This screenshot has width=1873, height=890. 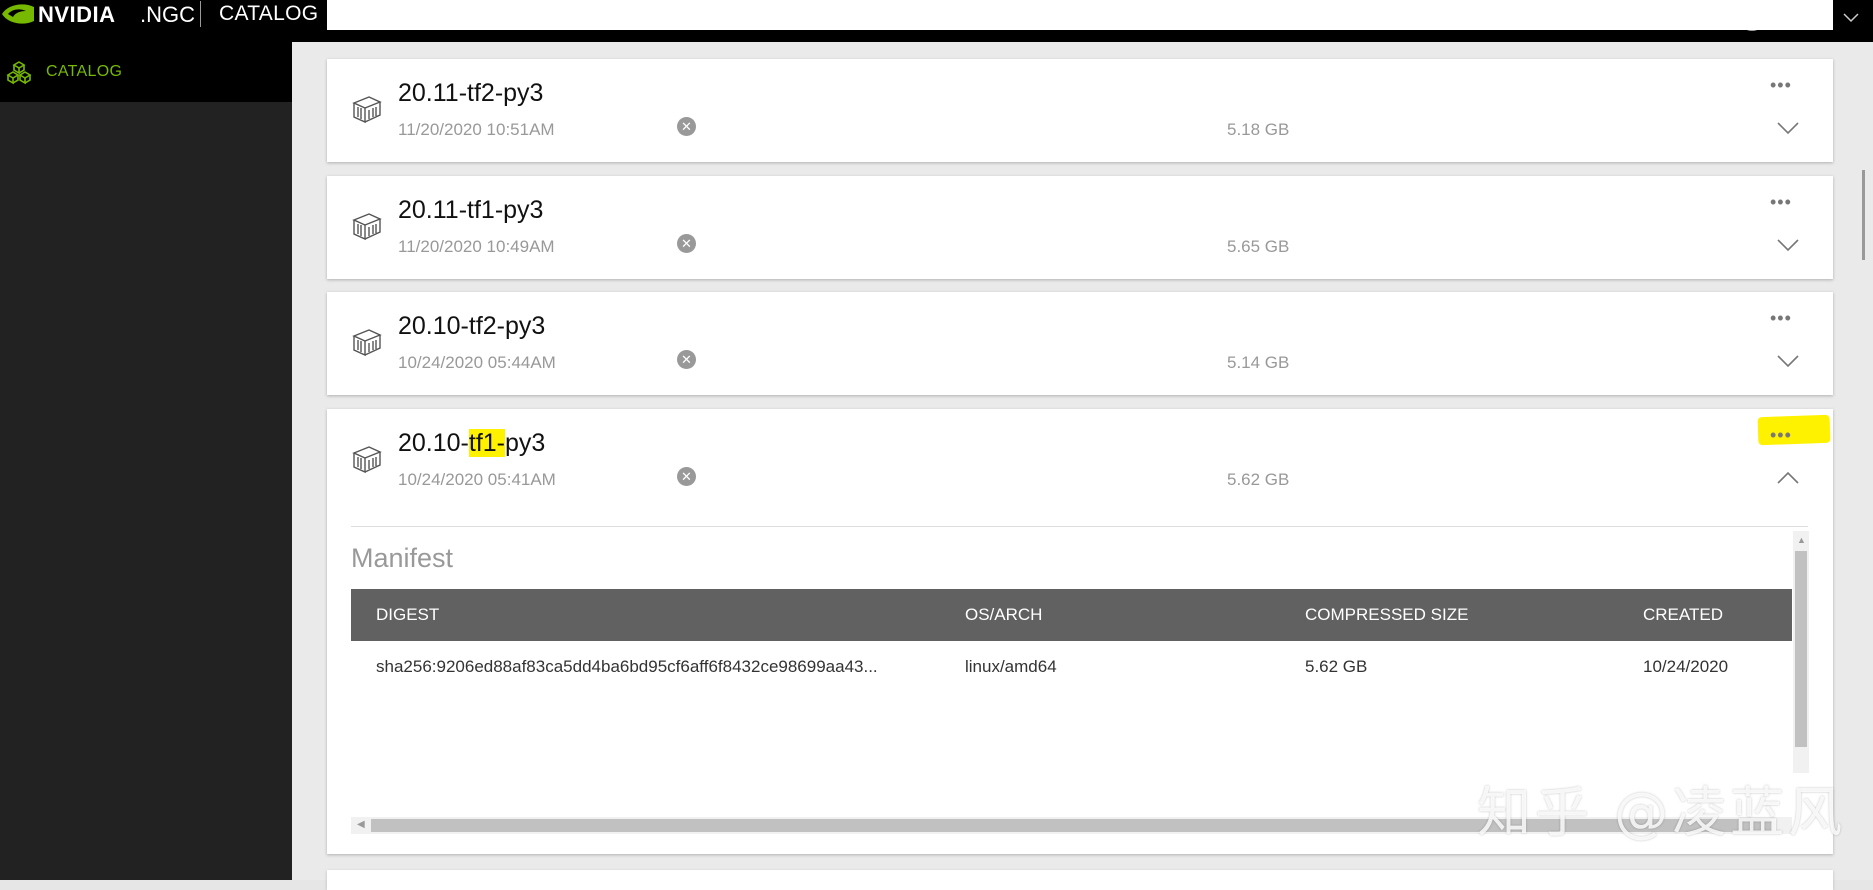 What do you see at coordinates (84, 71) in the screenshot?
I see `sidebar-item-label: CATALOG` at bounding box center [84, 71].